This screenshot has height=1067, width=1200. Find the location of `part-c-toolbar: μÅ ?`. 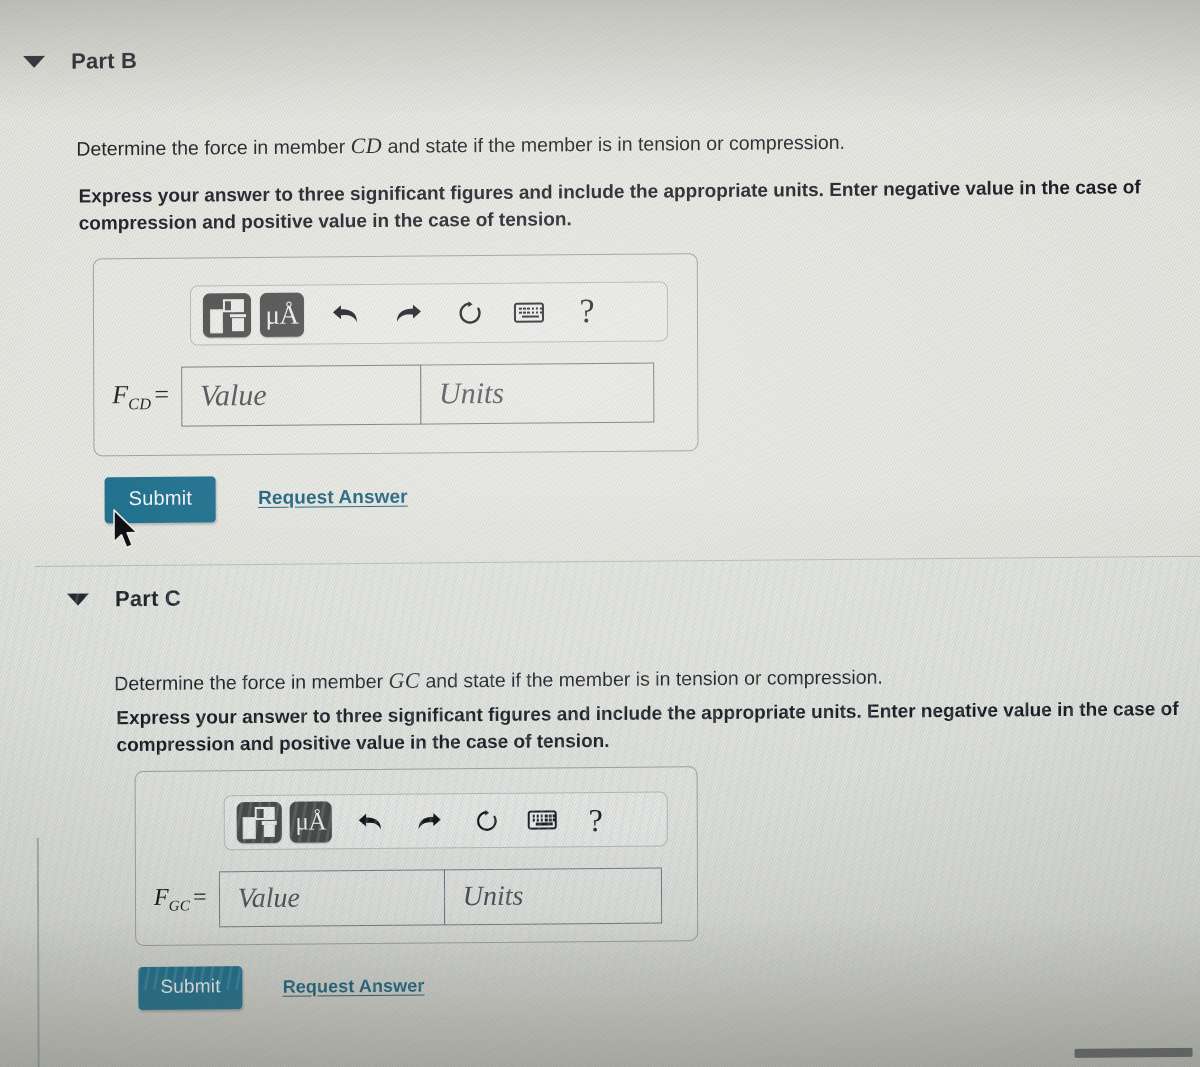

part-c-toolbar: μÅ ? is located at coordinates (445, 821).